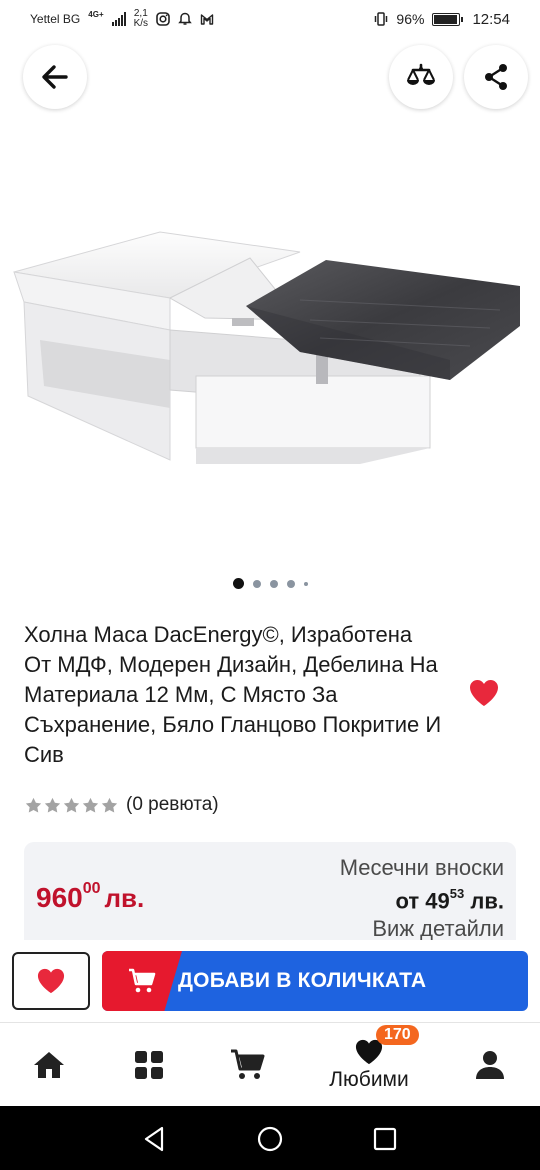 The height and width of the screenshot is (1170, 540). Describe the element at coordinates (491, 19) in the screenshot. I see `clock: 12:54` at that location.